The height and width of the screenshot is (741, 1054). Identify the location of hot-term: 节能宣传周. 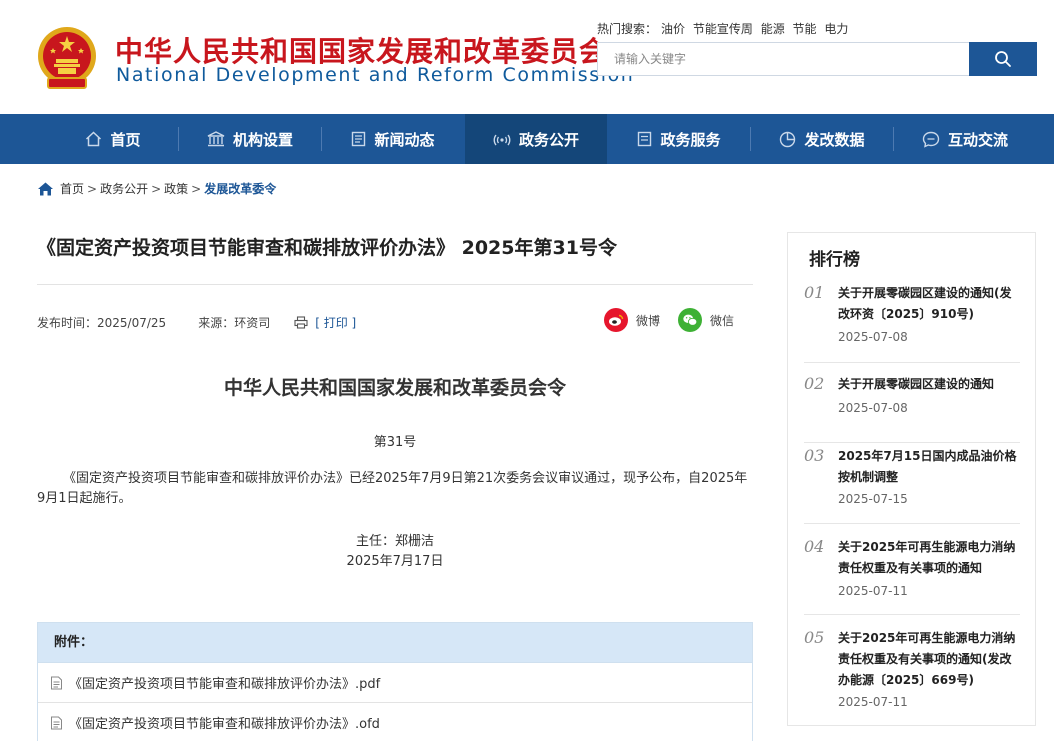
(723, 29).